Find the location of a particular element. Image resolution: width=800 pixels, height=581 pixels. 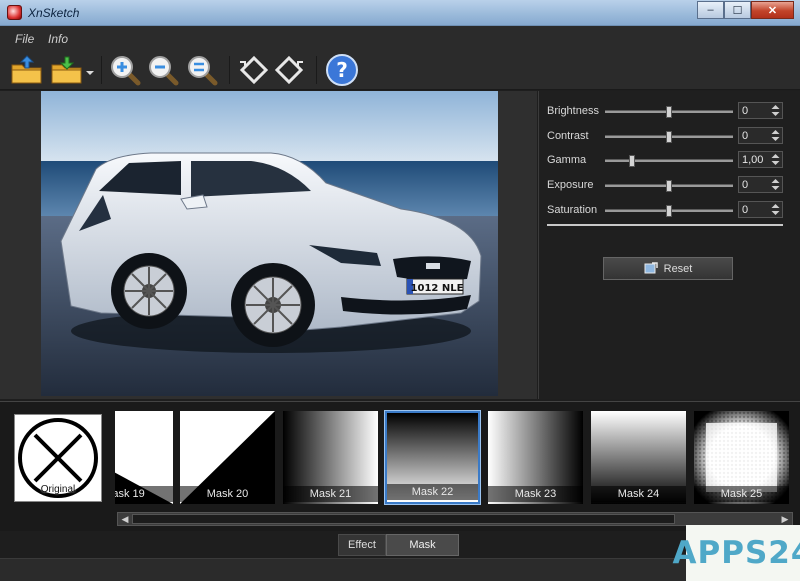

watermark: APPS24 is located at coordinates (736, 553).